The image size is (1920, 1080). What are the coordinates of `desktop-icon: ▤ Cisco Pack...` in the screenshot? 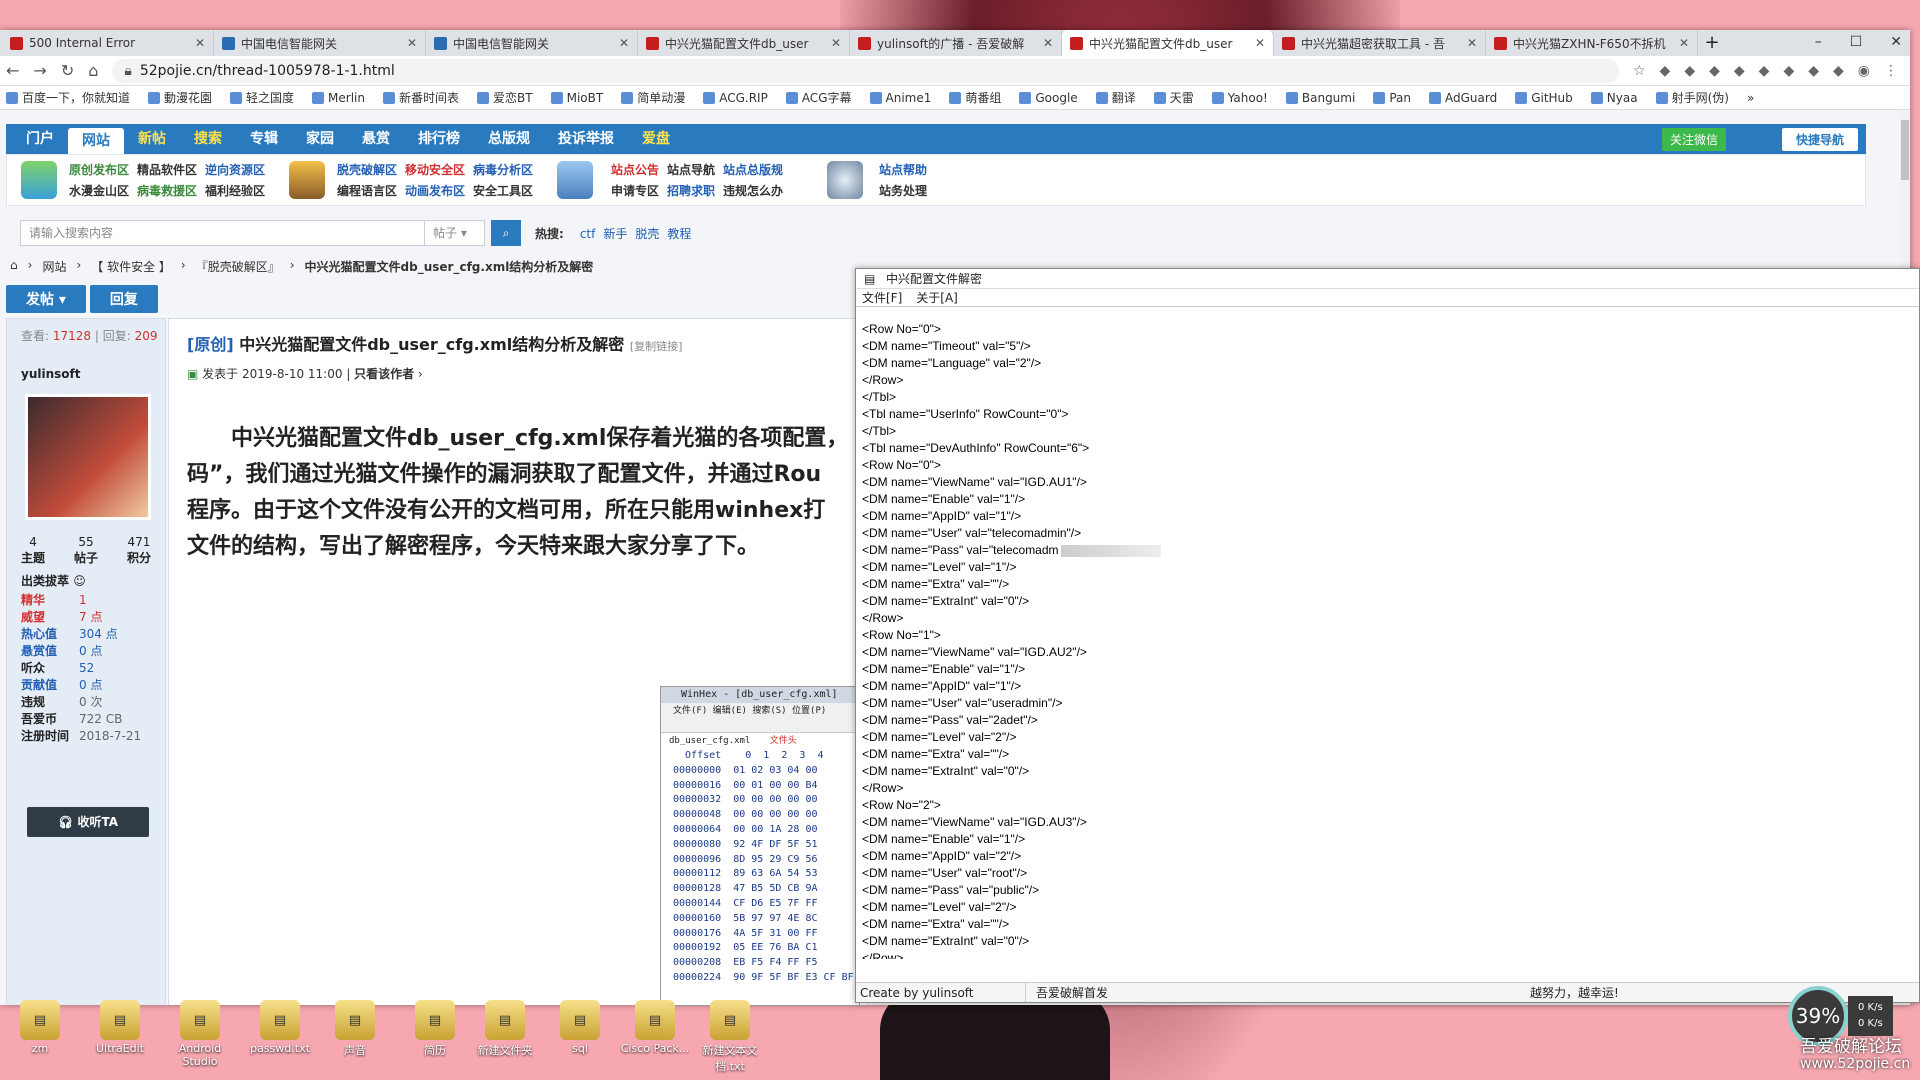 It's located at (655, 1027).